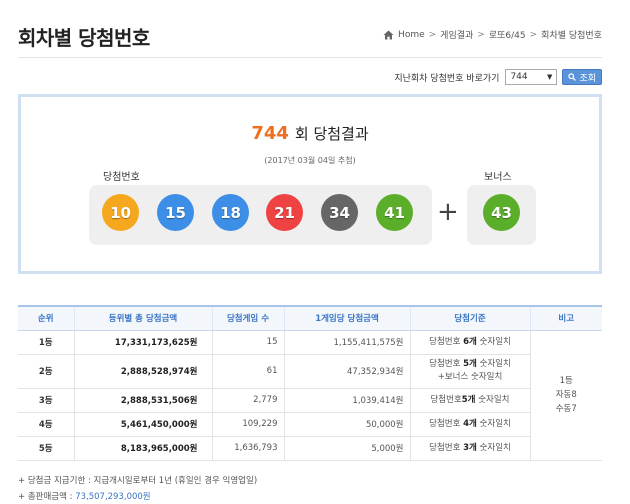 This screenshot has width=630, height=504. Describe the element at coordinates (346, 424) in the screenshot. I see `cell-prize-per-game: 50,000원` at that location.